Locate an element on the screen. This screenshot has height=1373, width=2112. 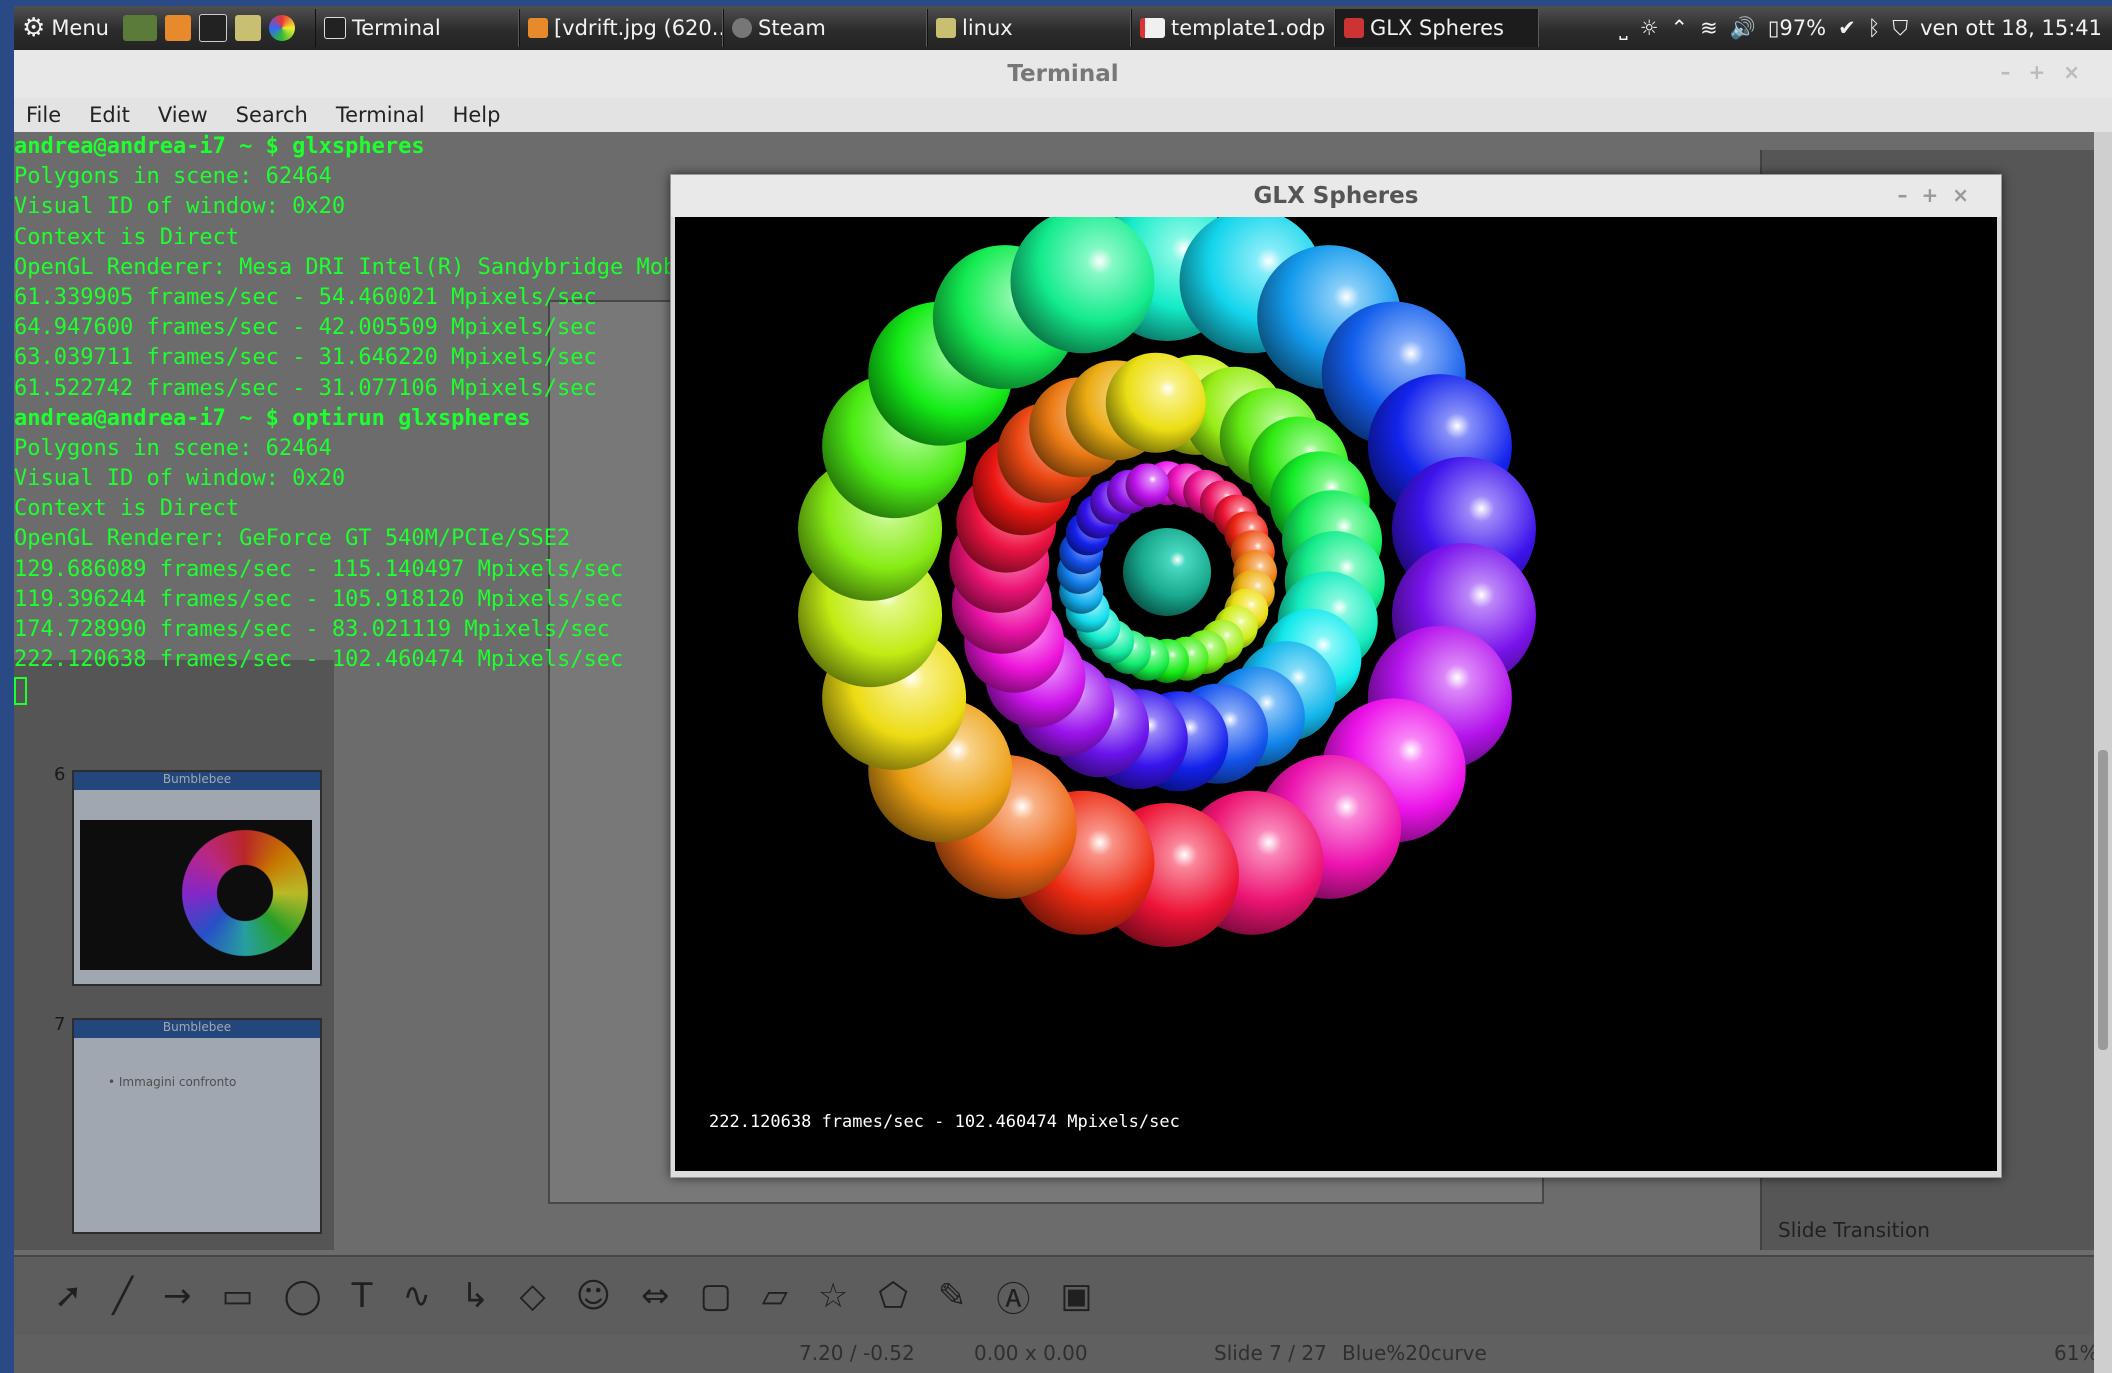
terminal-line: andrea@andrea-i7 ~ $ glxspheres is located at coordinates (219, 146).